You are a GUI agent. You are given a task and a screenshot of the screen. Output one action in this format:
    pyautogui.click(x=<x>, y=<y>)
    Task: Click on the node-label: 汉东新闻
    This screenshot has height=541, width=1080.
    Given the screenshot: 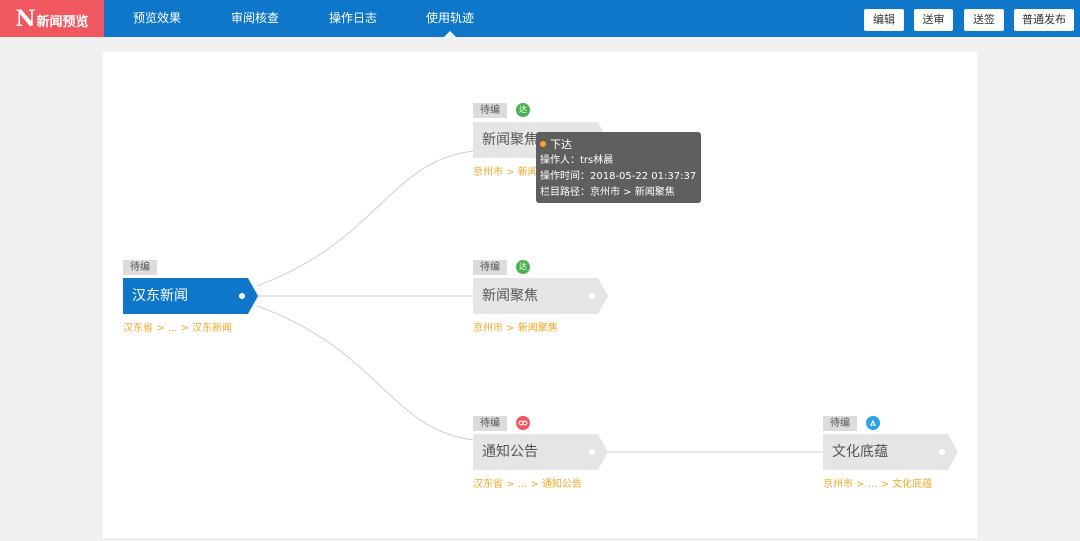 What is the action you would take?
    pyautogui.click(x=160, y=296)
    